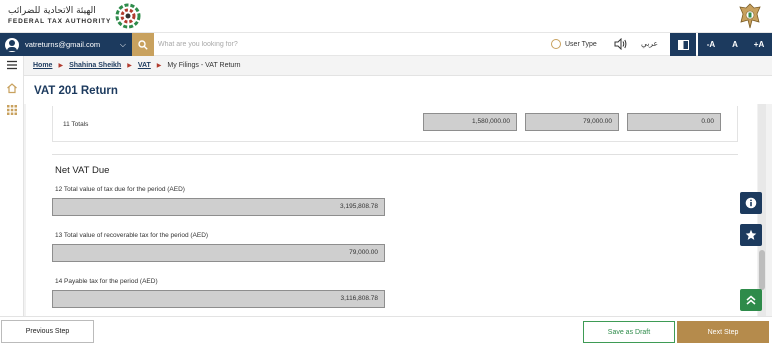 The width and height of the screenshot is (772, 346). What do you see at coordinates (218, 299) in the screenshot?
I see `payable-tax-field: 3,116,808.78` at bounding box center [218, 299].